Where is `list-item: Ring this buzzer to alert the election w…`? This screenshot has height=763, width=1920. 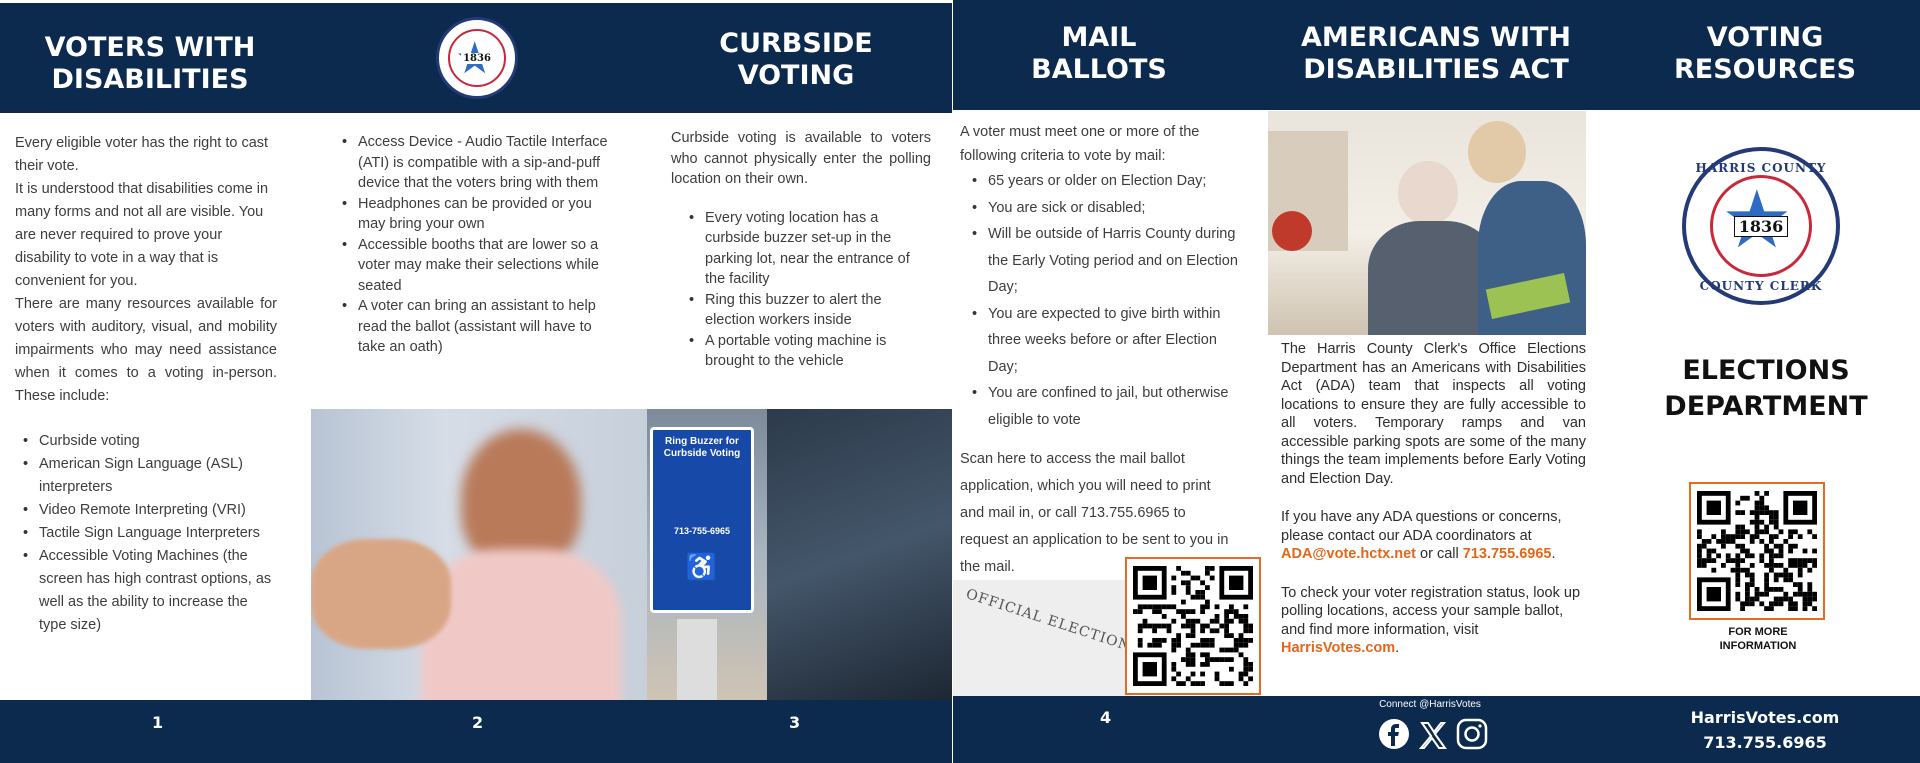
list-item: Ring this buzzer to alert the election w… is located at coordinates (806, 310).